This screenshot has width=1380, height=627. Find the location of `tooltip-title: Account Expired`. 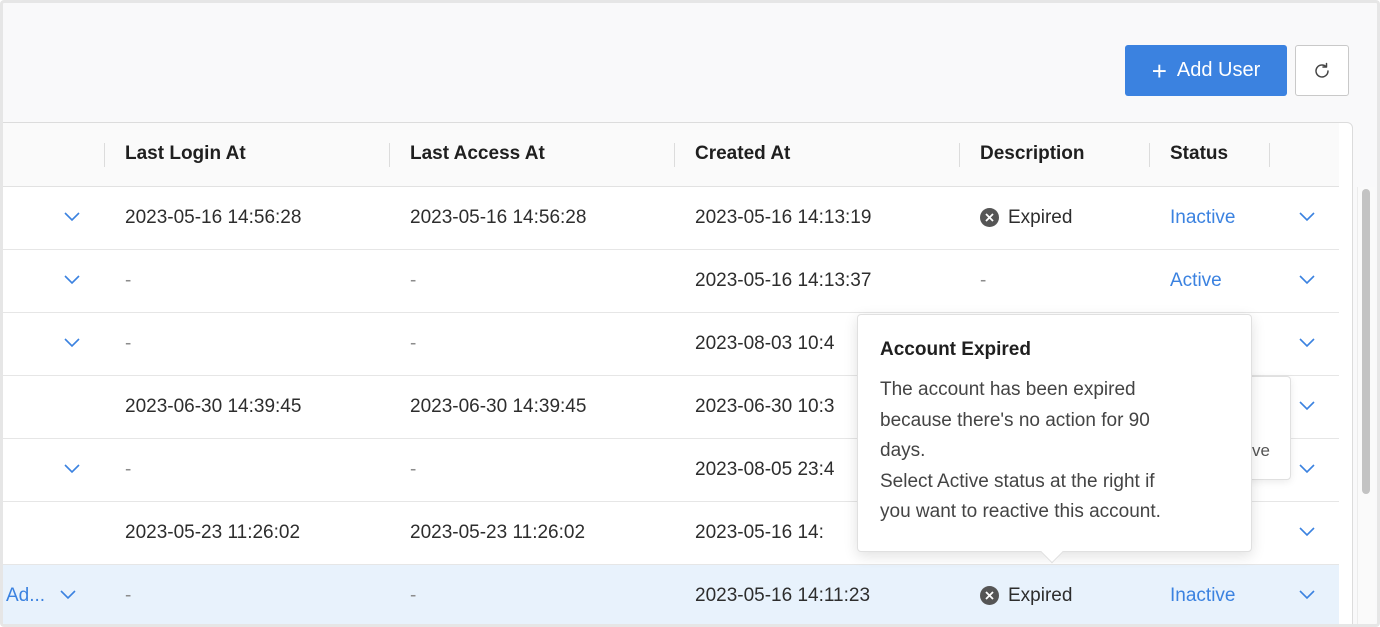

tooltip-title: Account Expired is located at coordinates (955, 349).